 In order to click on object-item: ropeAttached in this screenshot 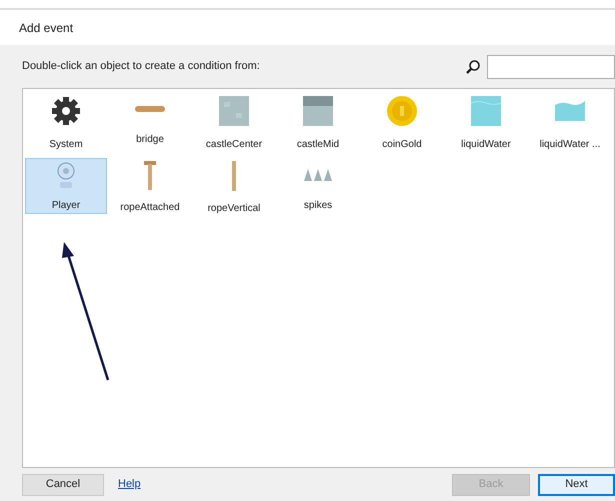, I will do `click(150, 186)`.